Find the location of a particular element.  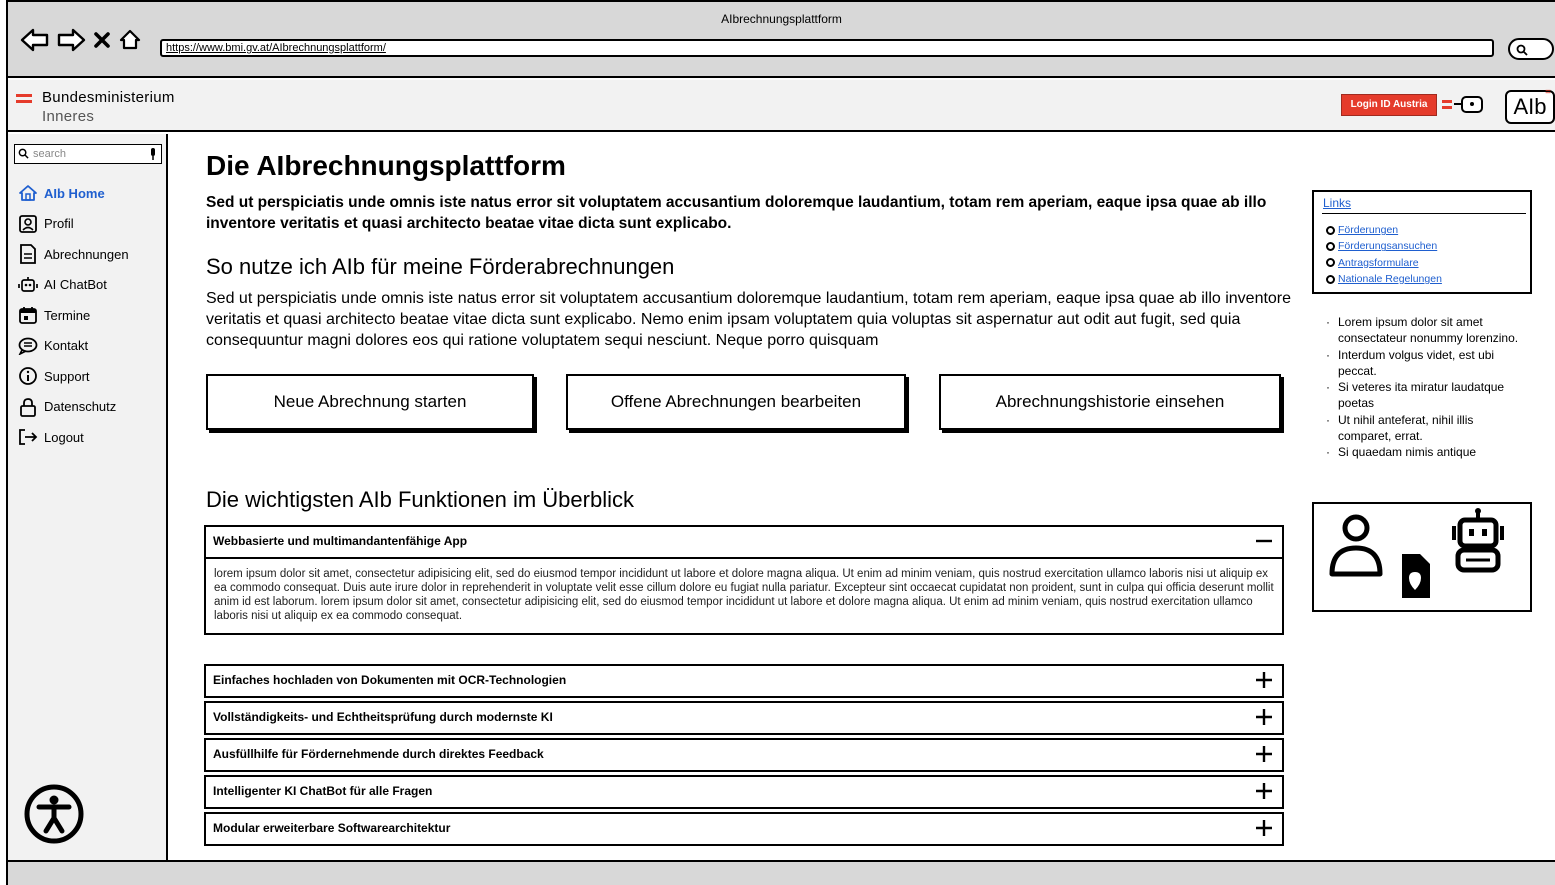

accordion-title: Modular erweiterbare Softwarearchitektur is located at coordinates (332, 828).